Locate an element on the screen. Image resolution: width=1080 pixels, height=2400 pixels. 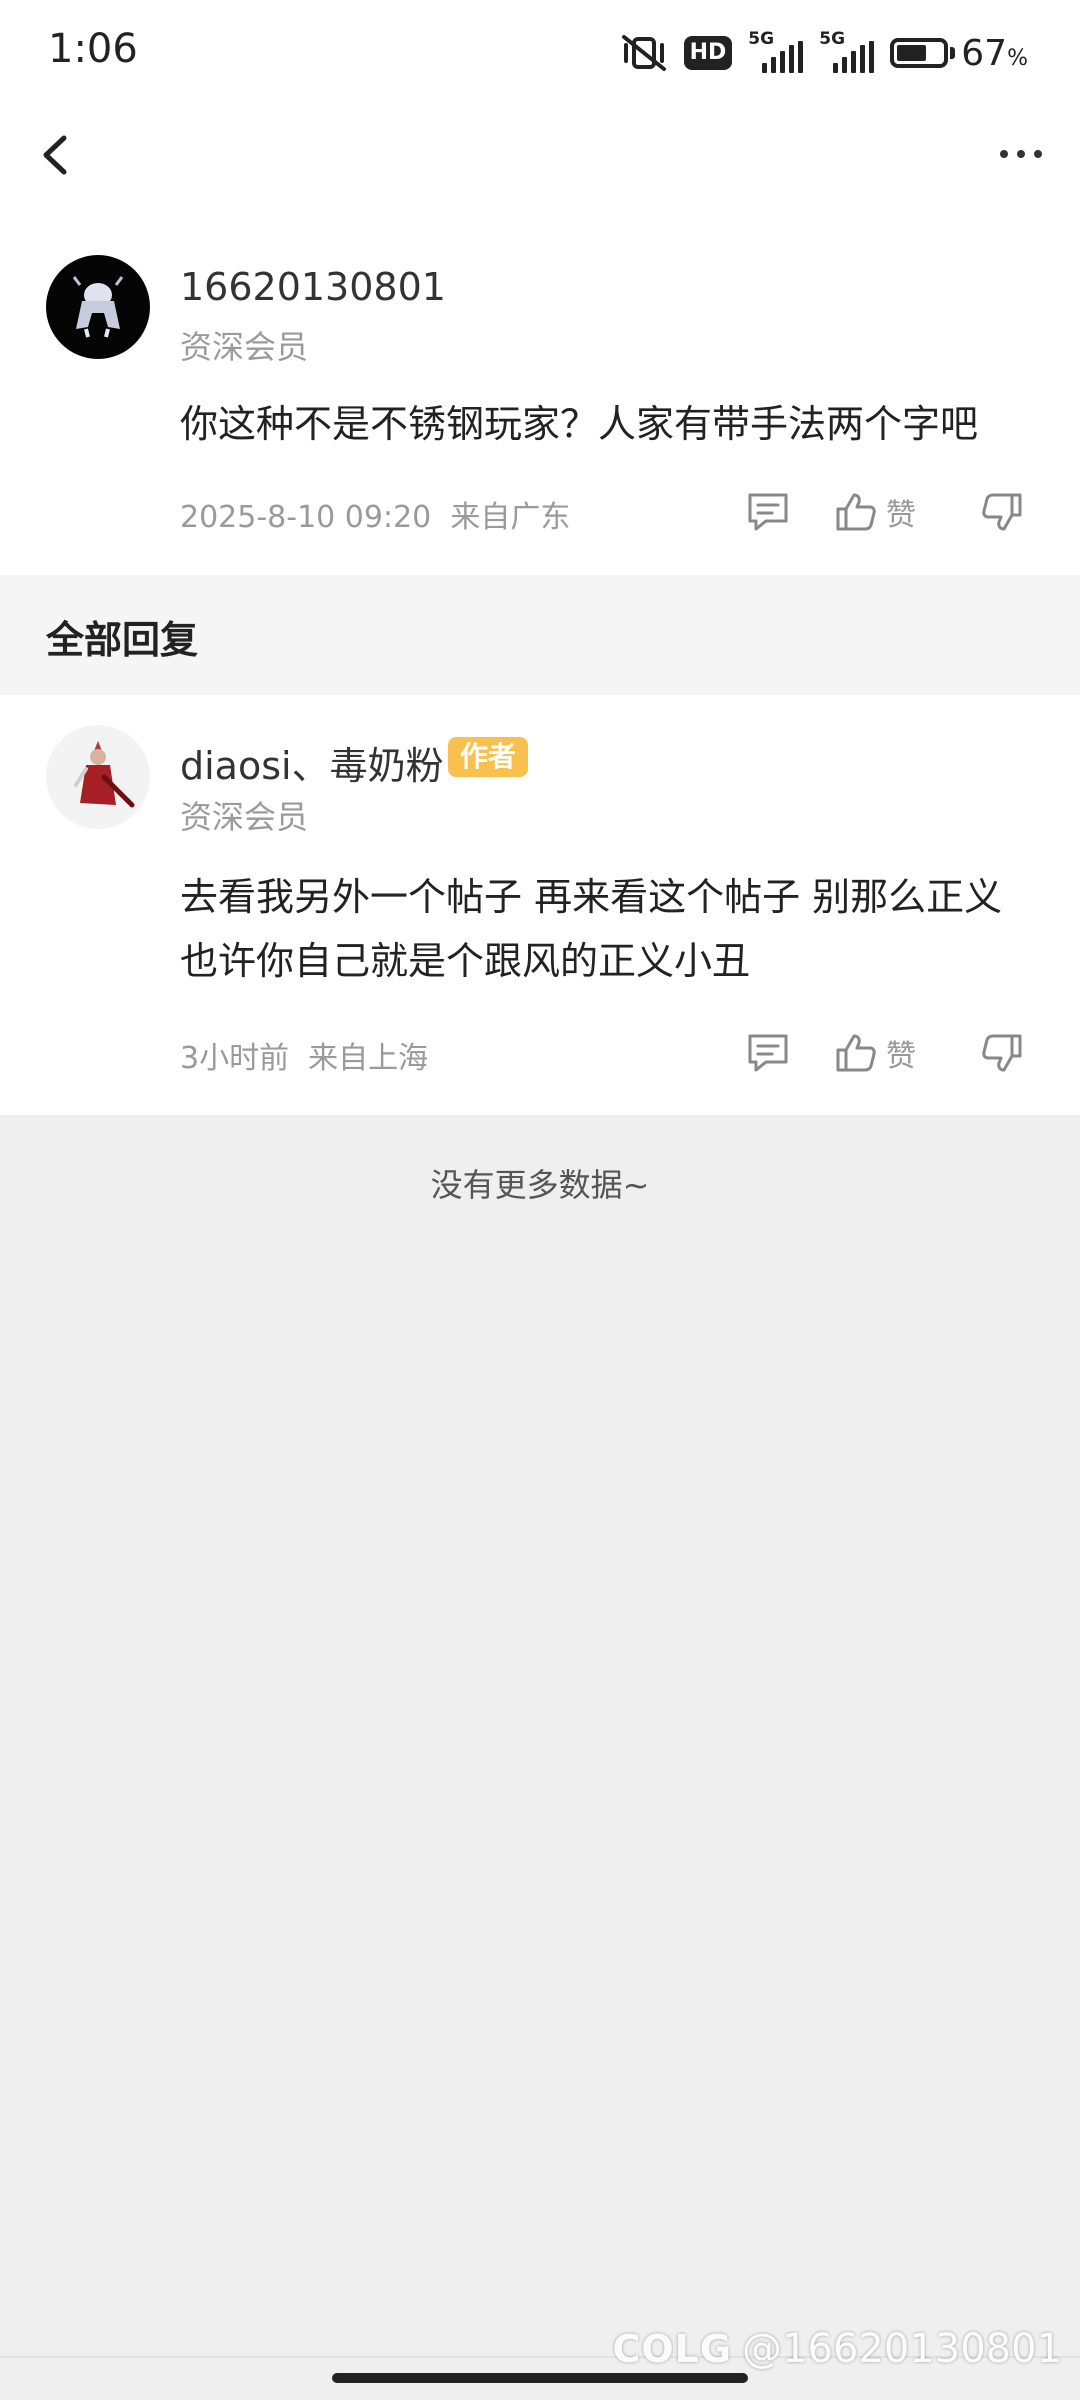
comment-meta: 2025-8-10 09:20 来自广东 is located at coordinates (375, 514).